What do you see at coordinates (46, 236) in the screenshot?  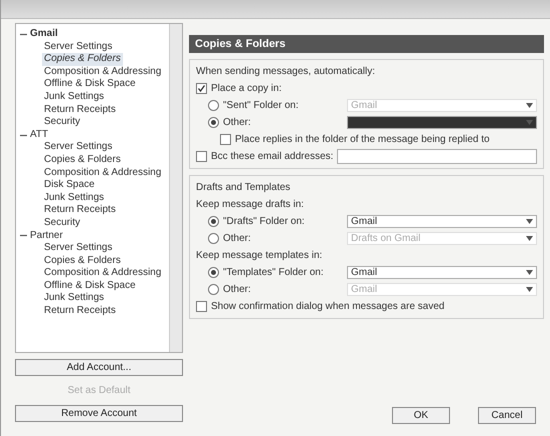 I see `account-name: Partner` at bounding box center [46, 236].